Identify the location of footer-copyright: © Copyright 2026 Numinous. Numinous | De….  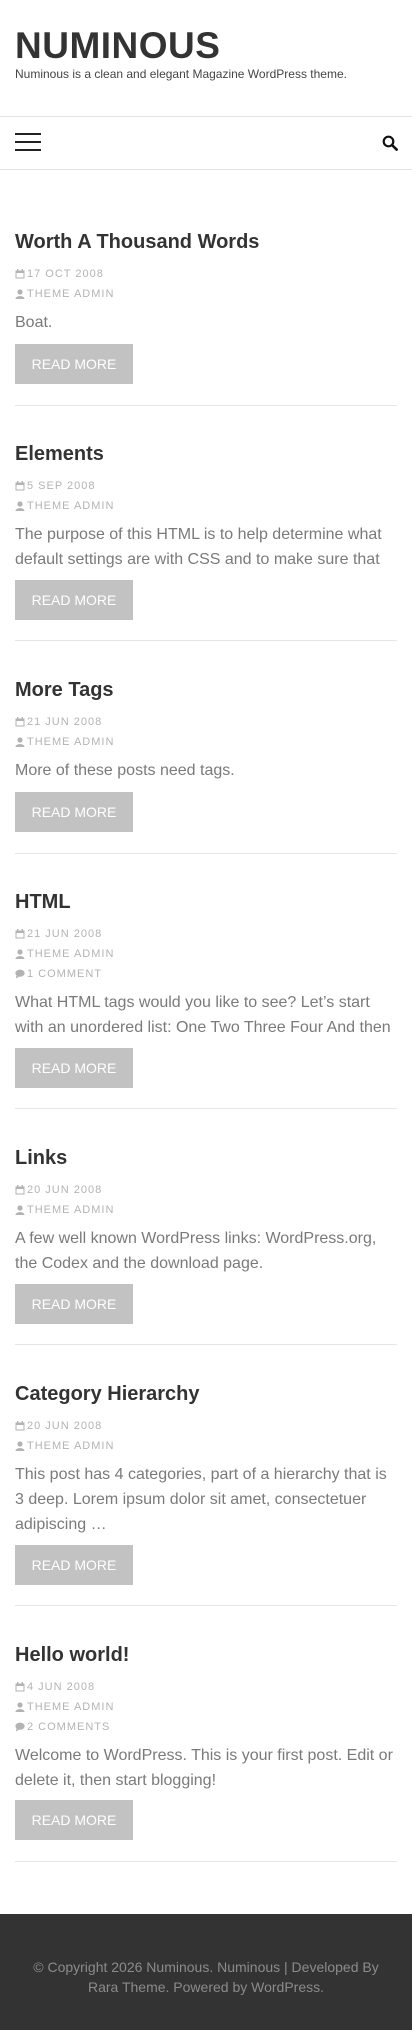
(206, 1977).